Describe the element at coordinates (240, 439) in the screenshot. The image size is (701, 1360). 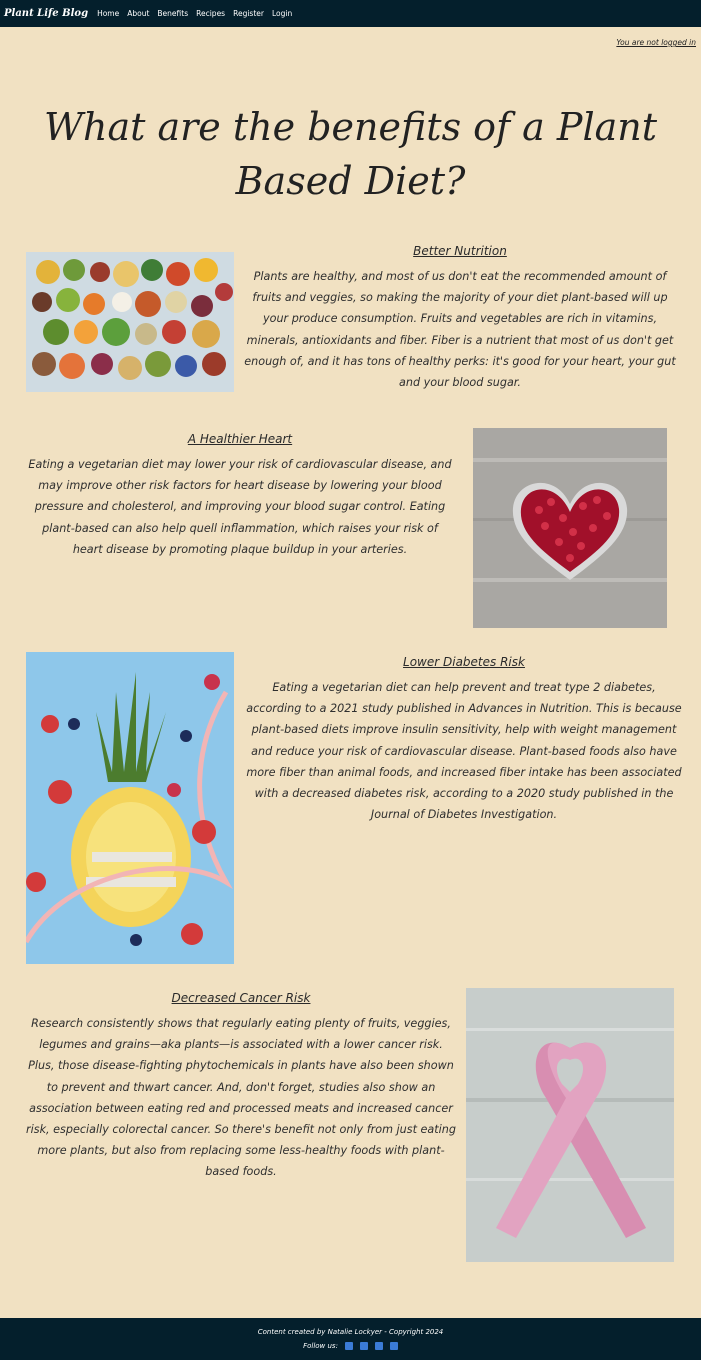
I see `section-heading: A Healthier Heart` at that location.